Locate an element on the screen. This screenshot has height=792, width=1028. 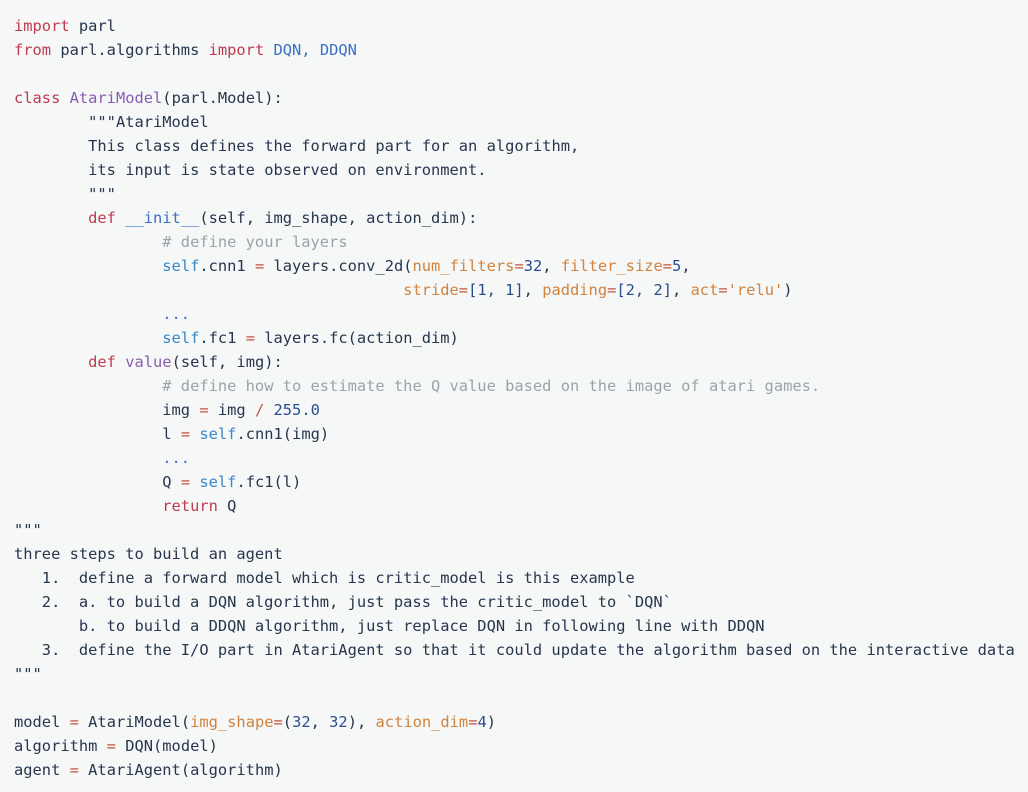
call-expression: layers.conv_2d( is located at coordinates (338, 266).